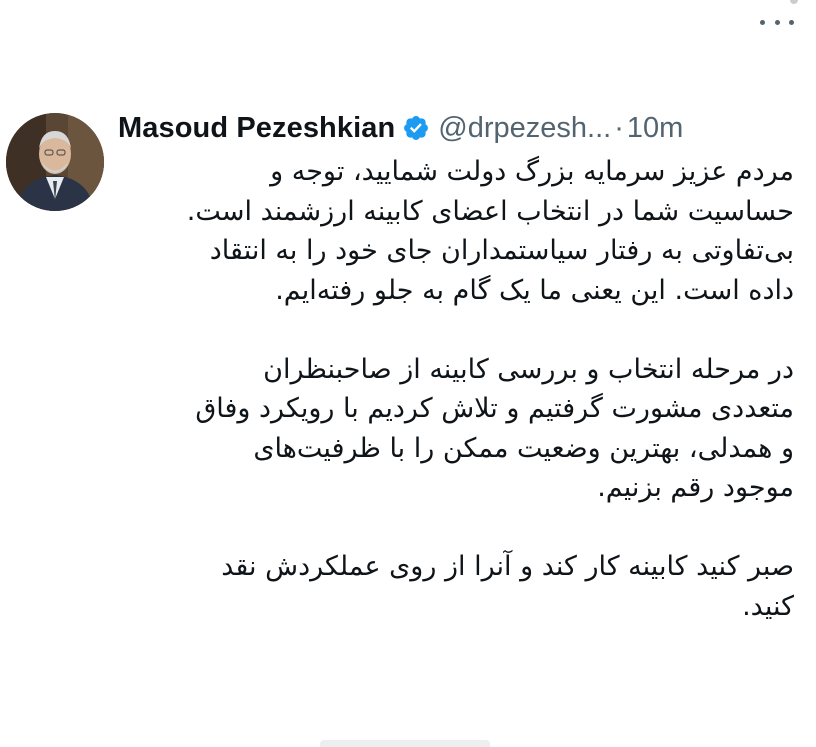  I want to click on more-options-icon, so click(777, 22).